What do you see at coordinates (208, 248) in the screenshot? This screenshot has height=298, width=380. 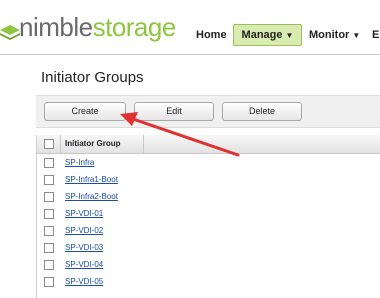 I see `table-row: SP-VDI-03` at bounding box center [208, 248].